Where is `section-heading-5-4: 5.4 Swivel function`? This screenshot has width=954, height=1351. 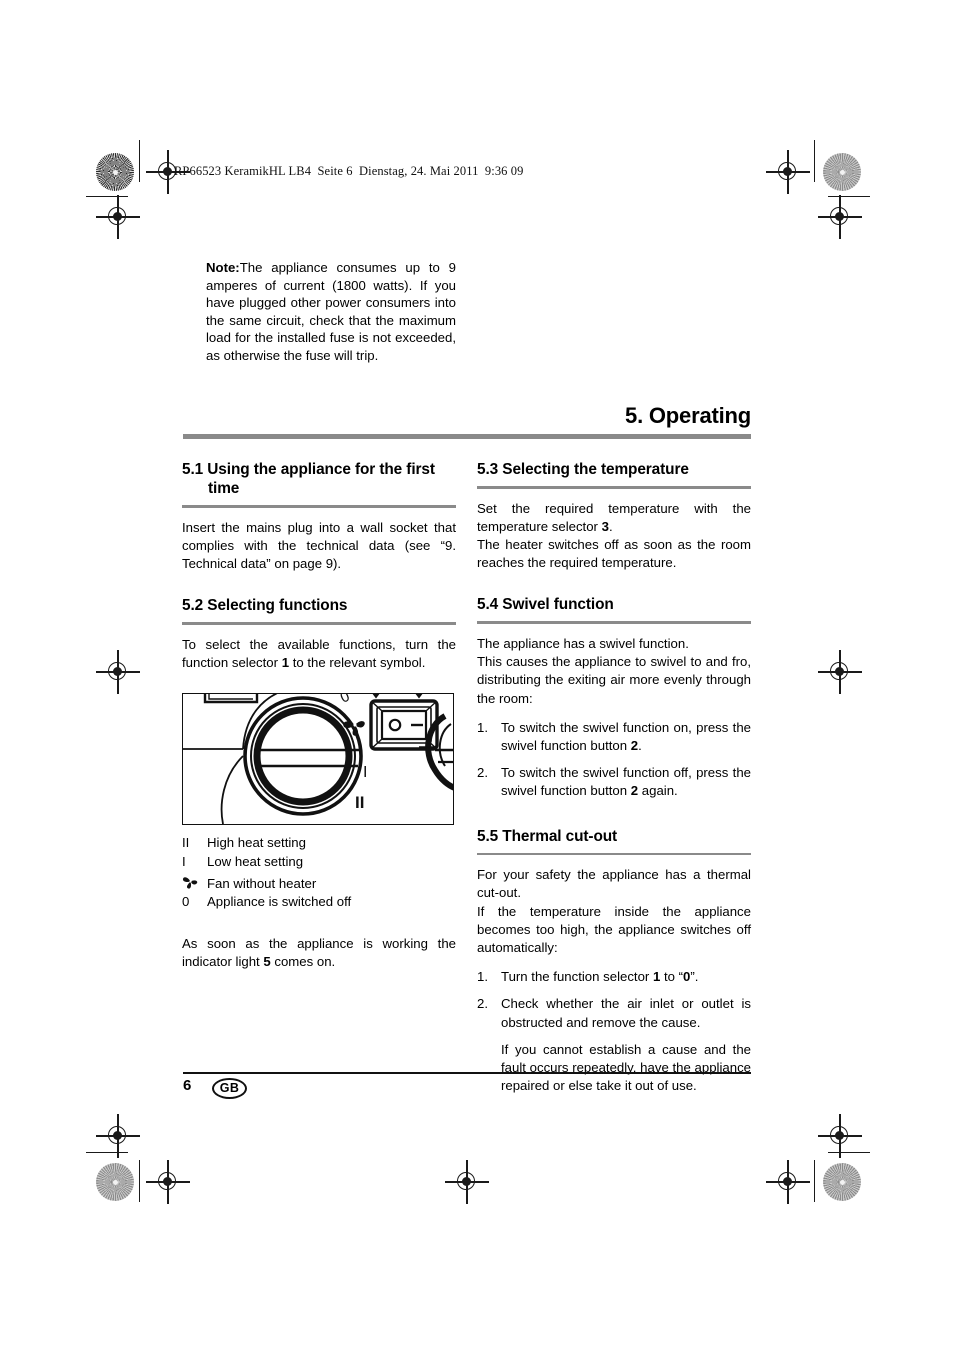 section-heading-5-4: 5.4 Swivel function is located at coordinates (614, 604).